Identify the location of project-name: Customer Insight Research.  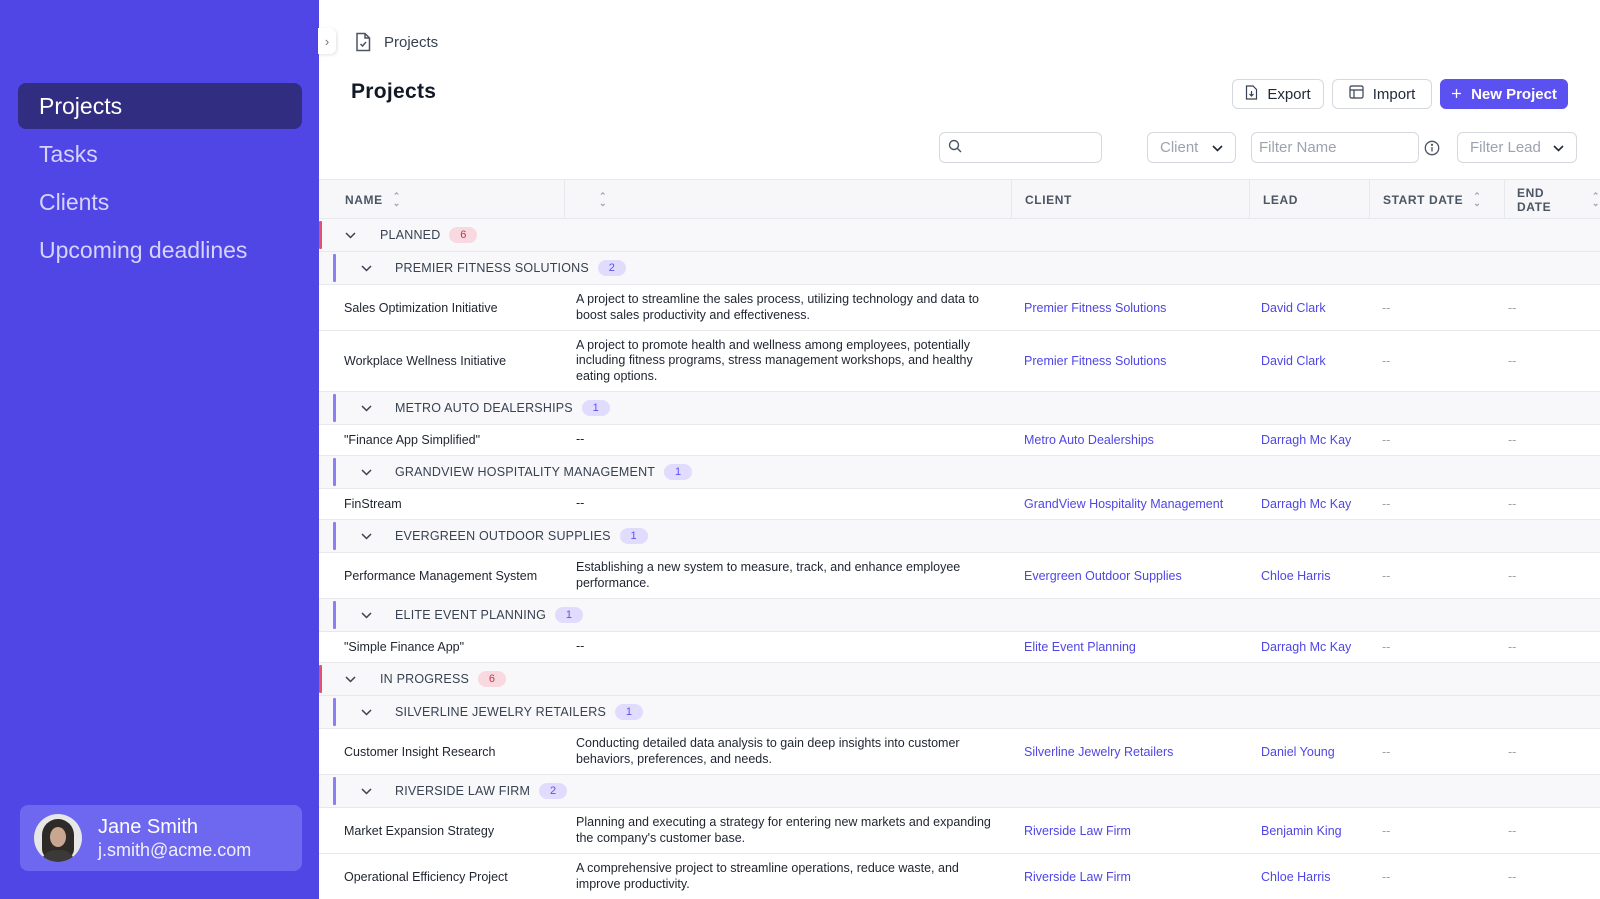
(454, 751).